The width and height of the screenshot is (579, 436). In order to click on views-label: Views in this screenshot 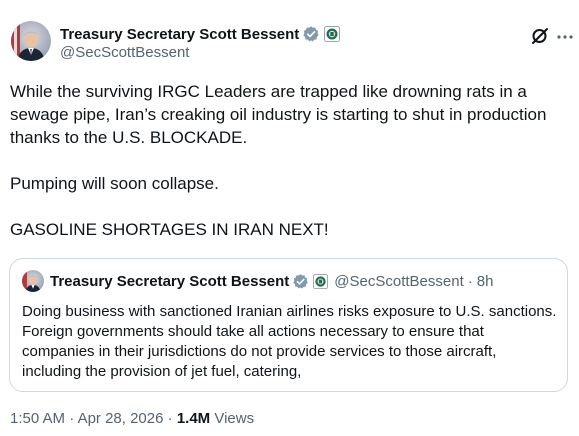, I will do `click(234, 418)`.